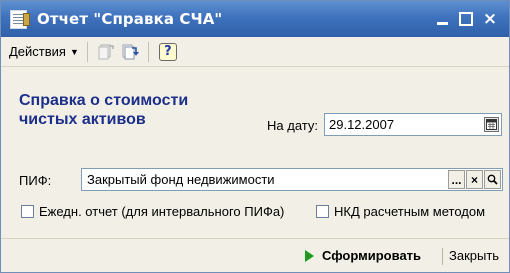 This screenshot has width=510, height=273. What do you see at coordinates (474, 255) in the screenshot?
I see `close-form-button: Закрыть` at bounding box center [474, 255].